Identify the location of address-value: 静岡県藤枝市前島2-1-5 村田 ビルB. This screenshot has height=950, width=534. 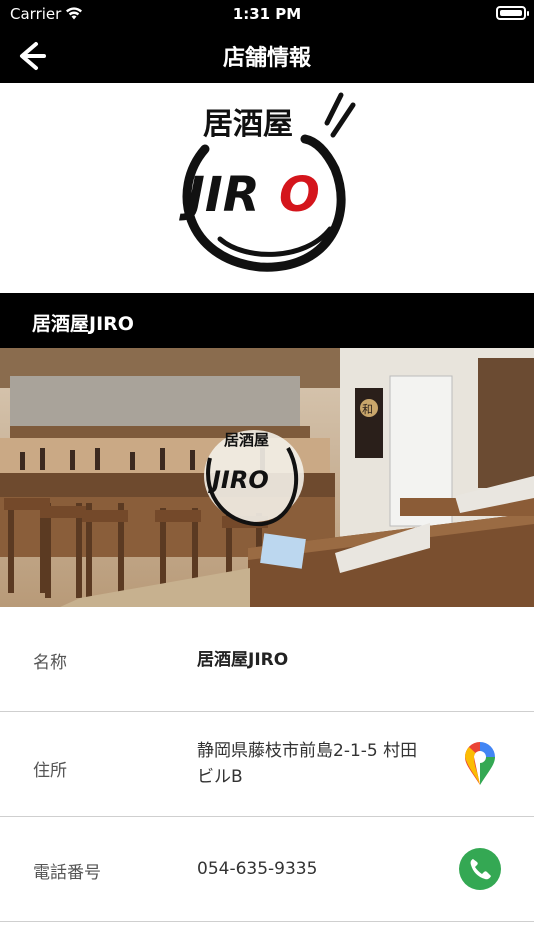
(307, 764).